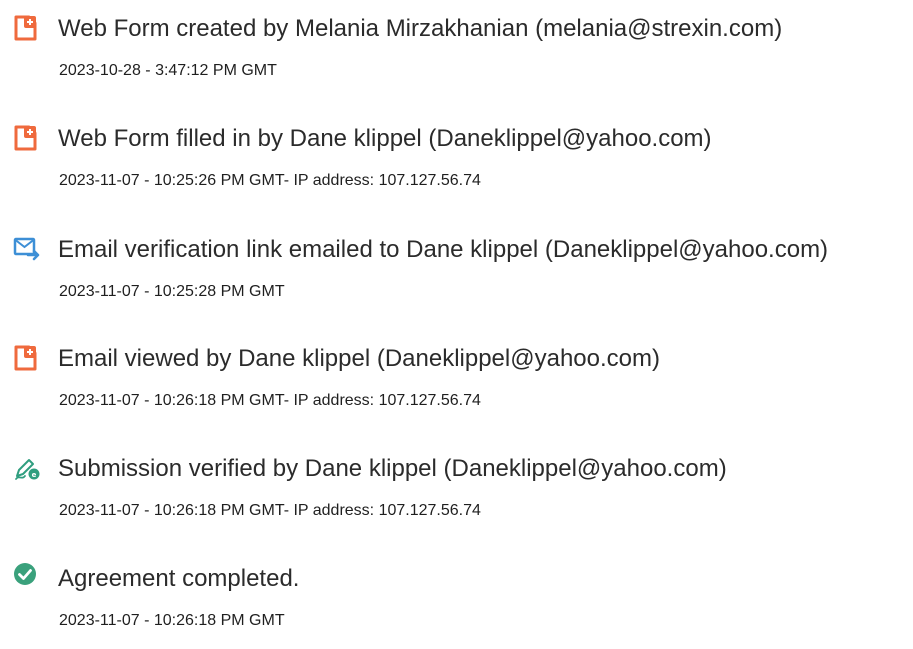 The width and height of the screenshot is (913, 649). Describe the element at coordinates (179, 578) in the screenshot. I see `event-title: Agreement completed.` at that location.